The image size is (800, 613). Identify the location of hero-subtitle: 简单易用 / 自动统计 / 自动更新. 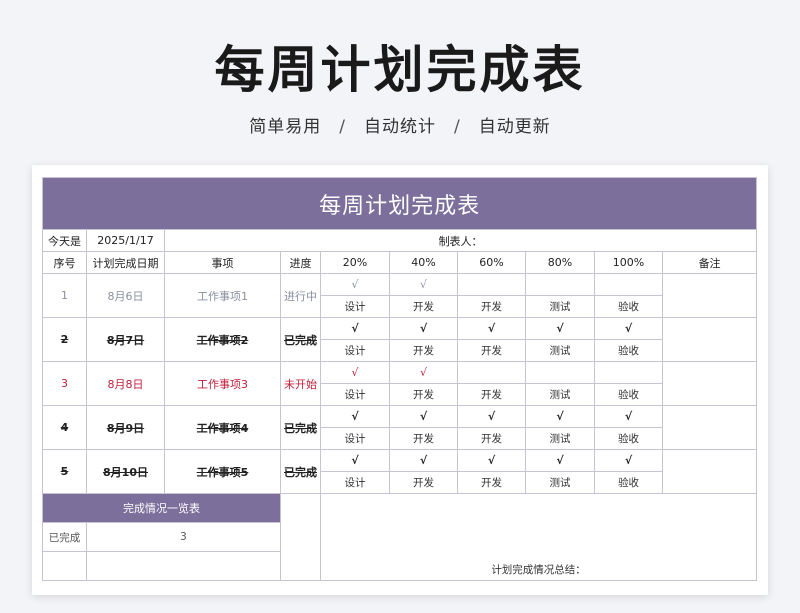
(400, 124).